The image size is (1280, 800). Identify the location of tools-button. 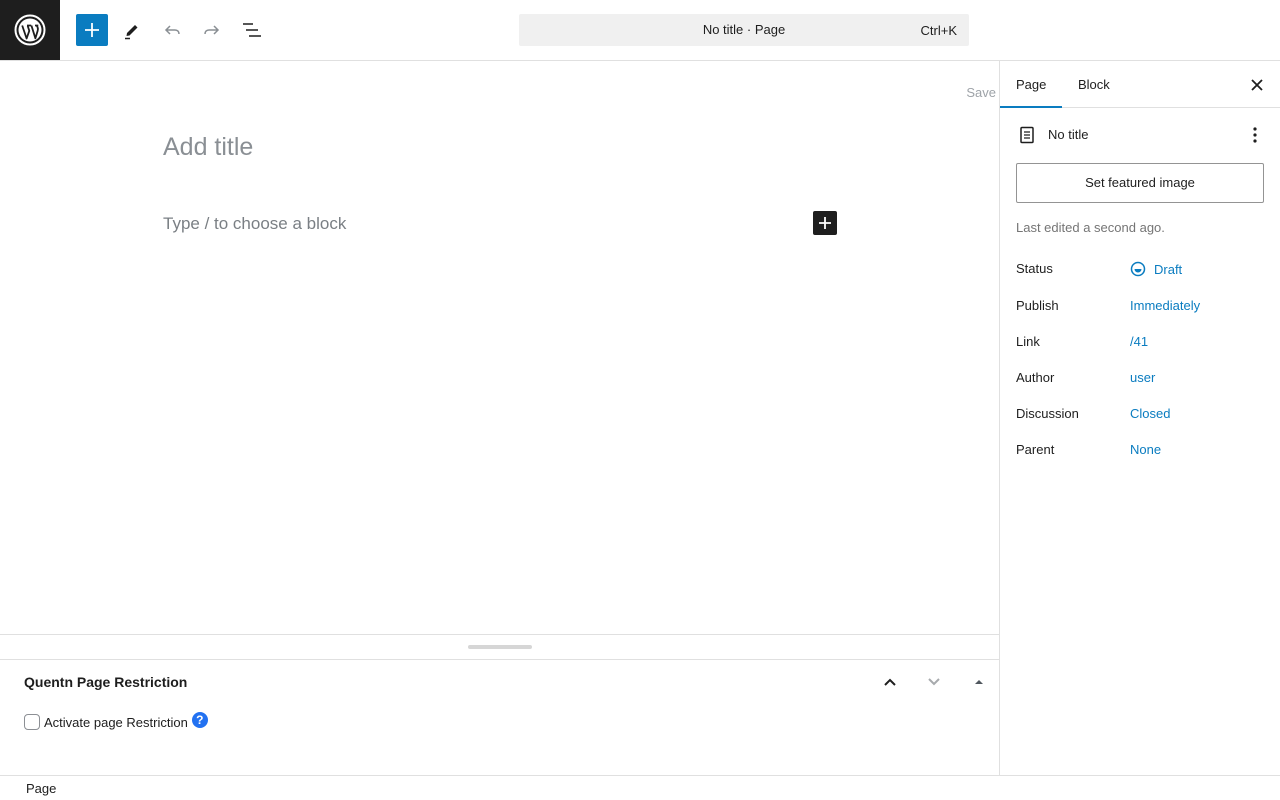
(132, 30).